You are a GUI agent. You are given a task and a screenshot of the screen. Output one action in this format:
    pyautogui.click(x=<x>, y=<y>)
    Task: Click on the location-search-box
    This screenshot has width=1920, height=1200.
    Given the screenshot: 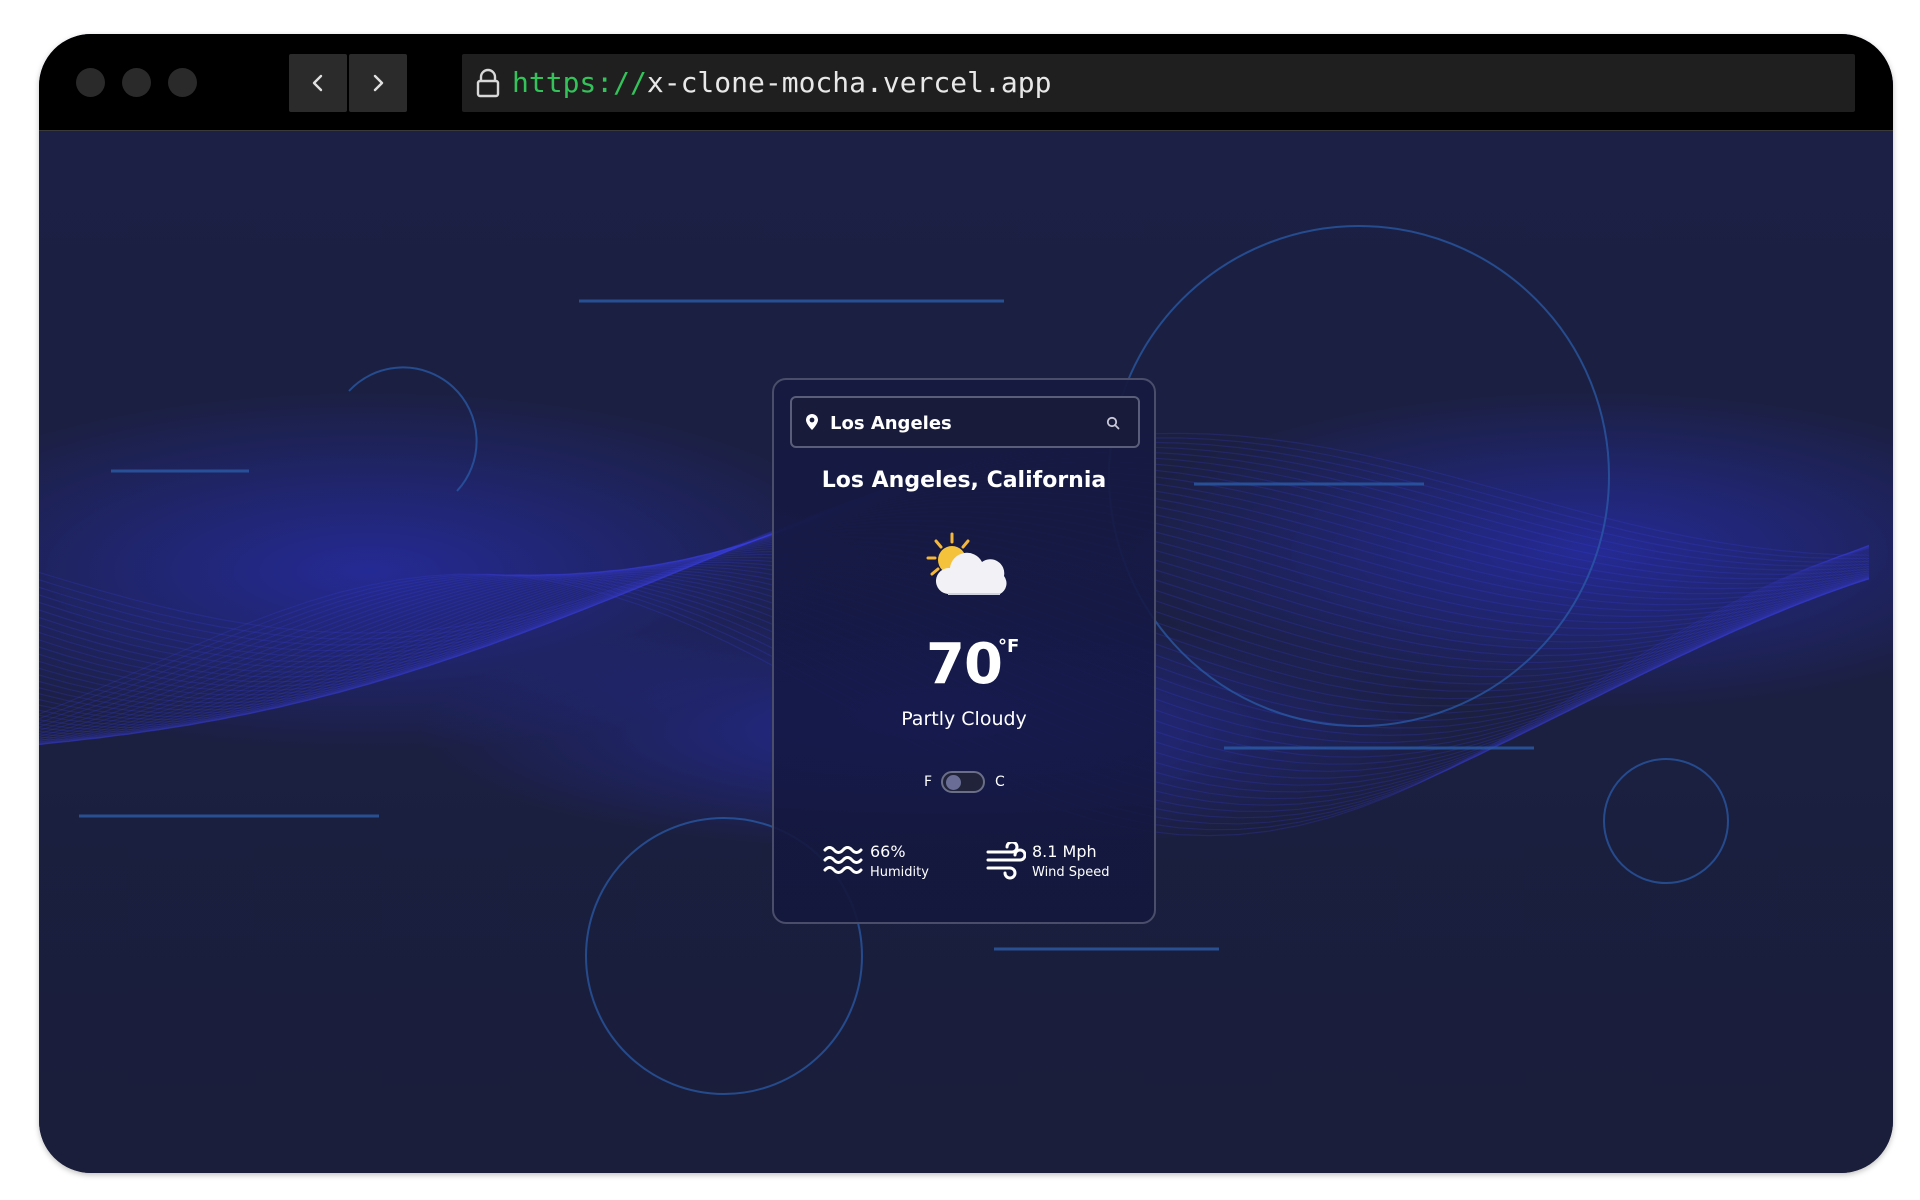 What is the action you would take?
    pyautogui.click(x=965, y=422)
    